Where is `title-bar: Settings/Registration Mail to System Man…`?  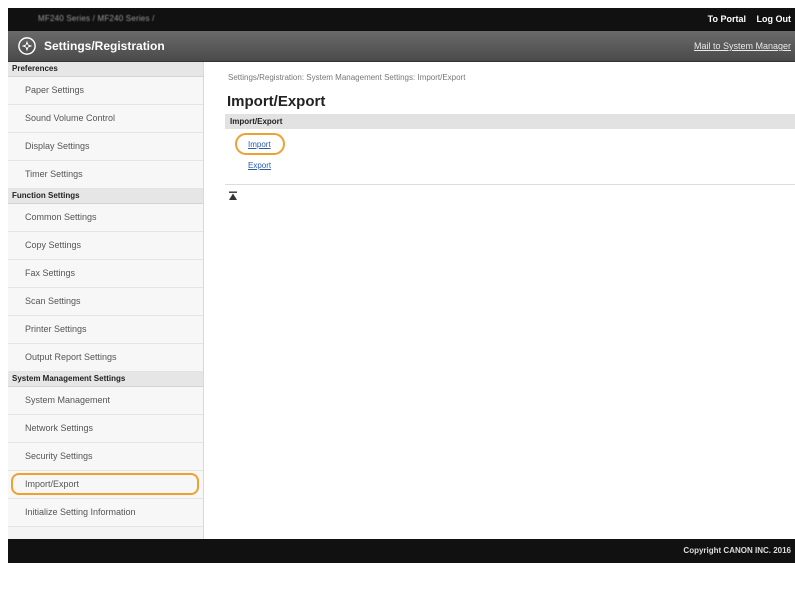 title-bar: Settings/Registration Mail to System Man… is located at coordinates (401, 46).